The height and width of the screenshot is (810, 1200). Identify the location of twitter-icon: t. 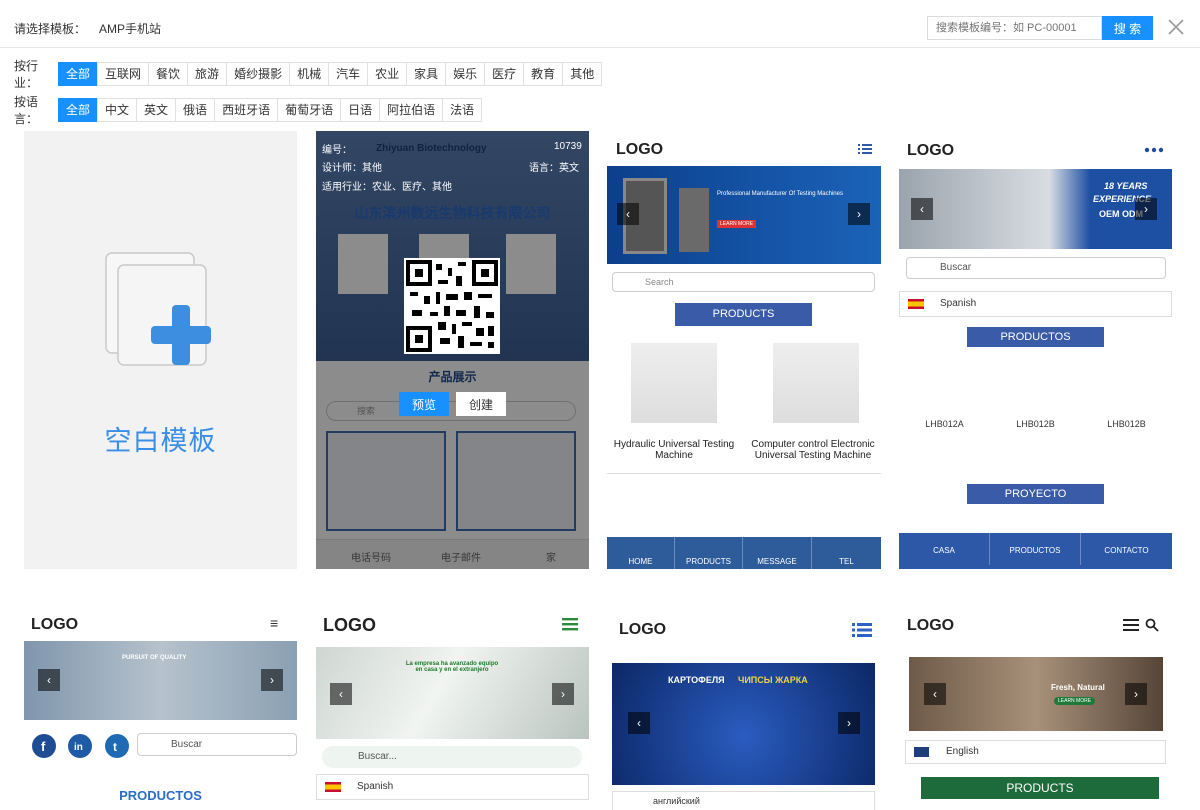
(117, 746).